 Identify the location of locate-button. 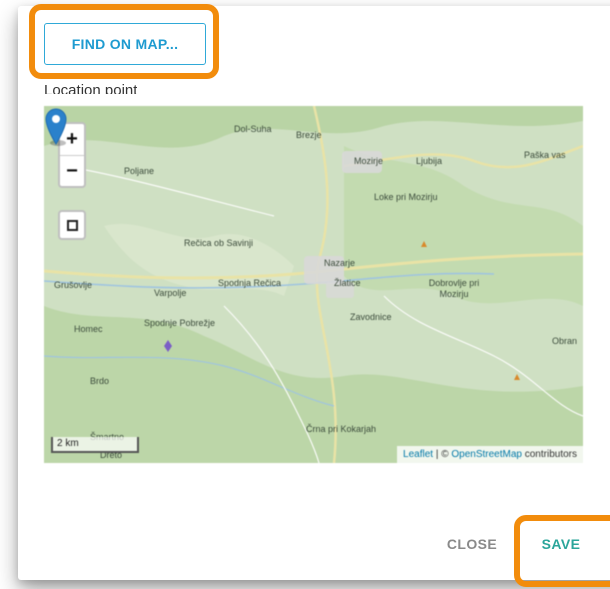
(72, 225).